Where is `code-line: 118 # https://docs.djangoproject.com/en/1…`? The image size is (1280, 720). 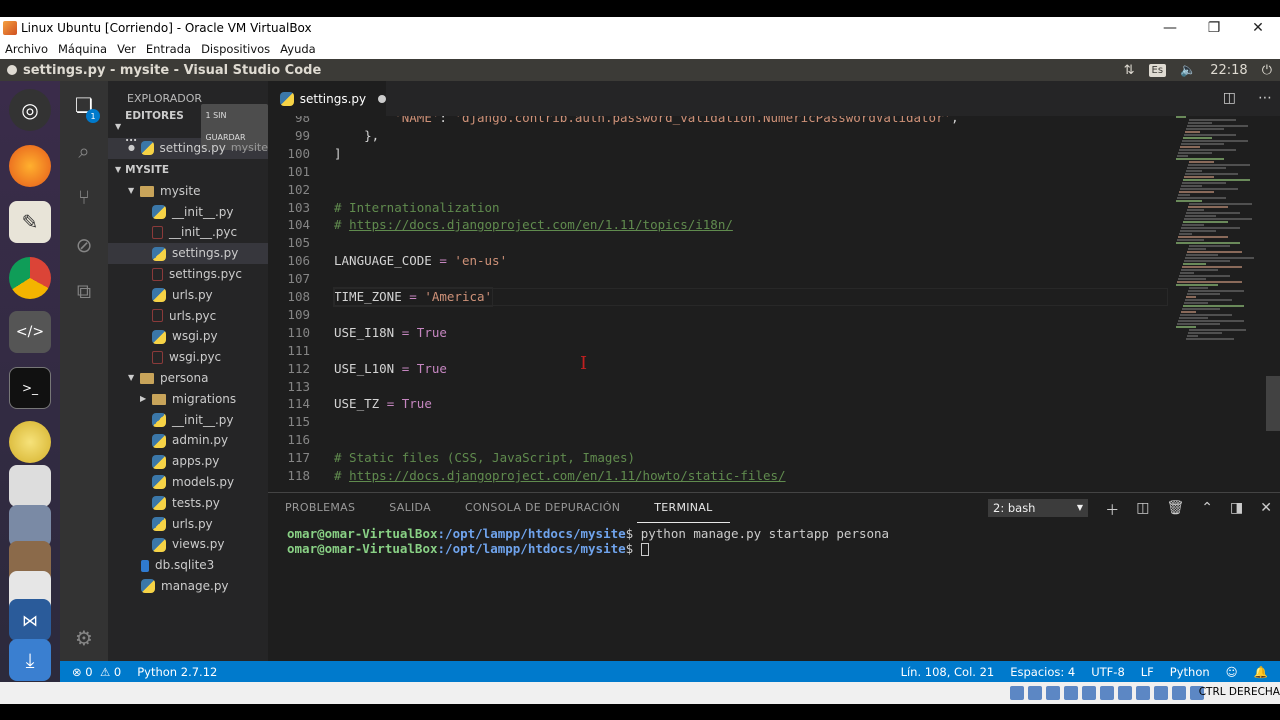
code-line: 118 # https://docs.djangoproject.com/en/1… is located at coordinates (718, 476).